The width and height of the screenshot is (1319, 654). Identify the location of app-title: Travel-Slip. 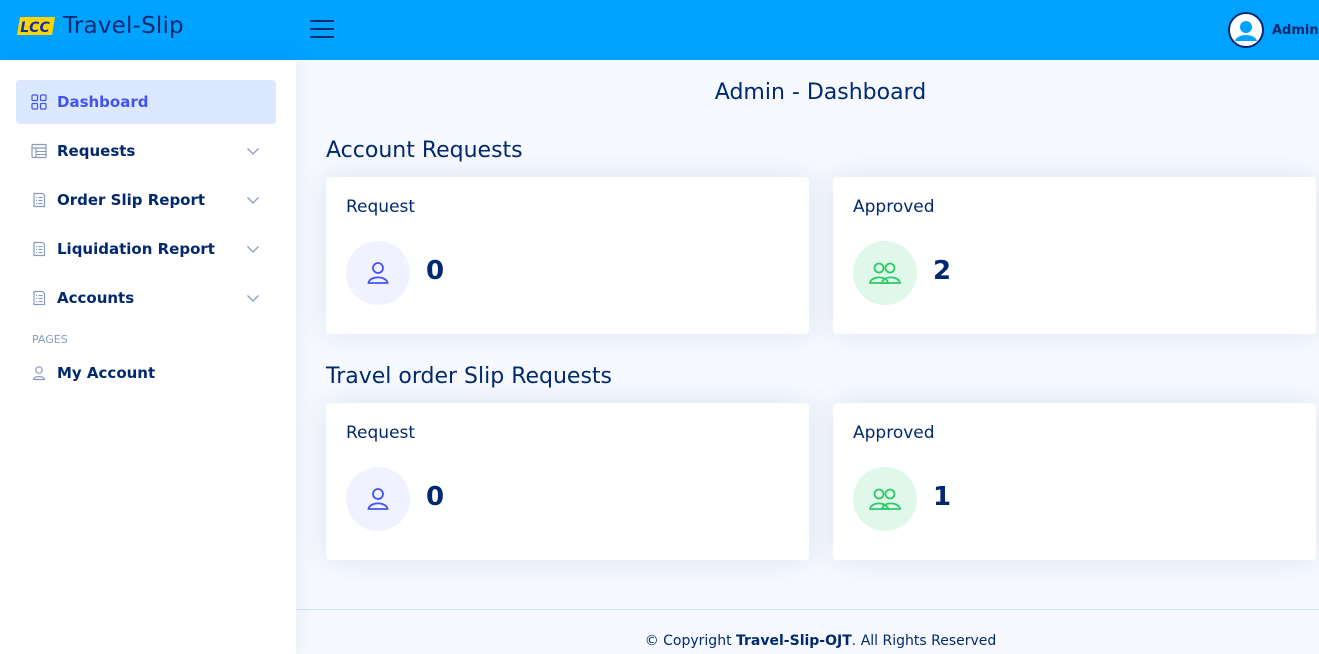
(123, 26).